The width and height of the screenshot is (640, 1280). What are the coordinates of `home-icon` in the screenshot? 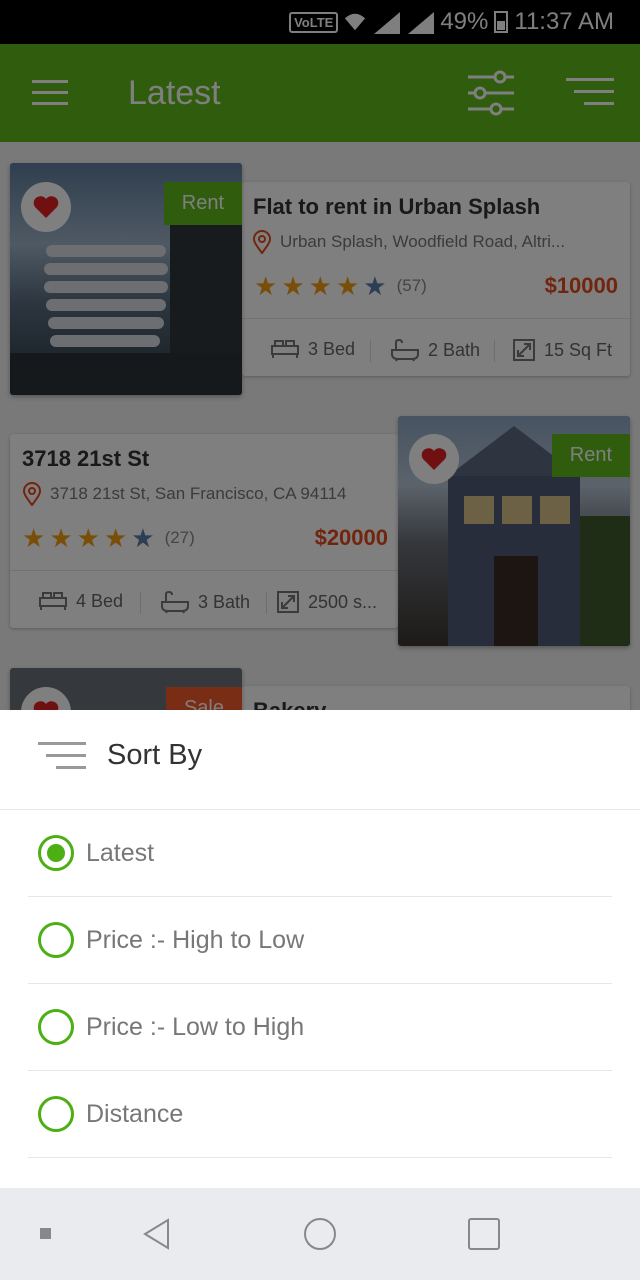 It's located at (320, 1234).